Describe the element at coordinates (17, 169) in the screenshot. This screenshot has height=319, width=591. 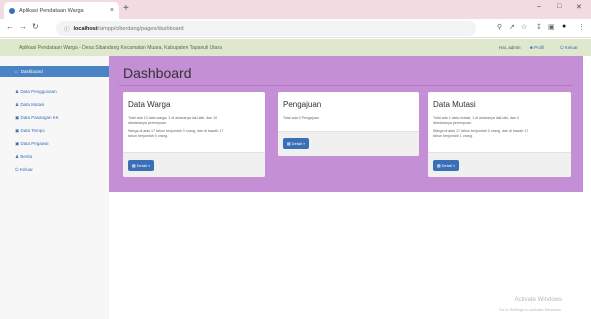
I see `power-icon: ⏻` at that location.